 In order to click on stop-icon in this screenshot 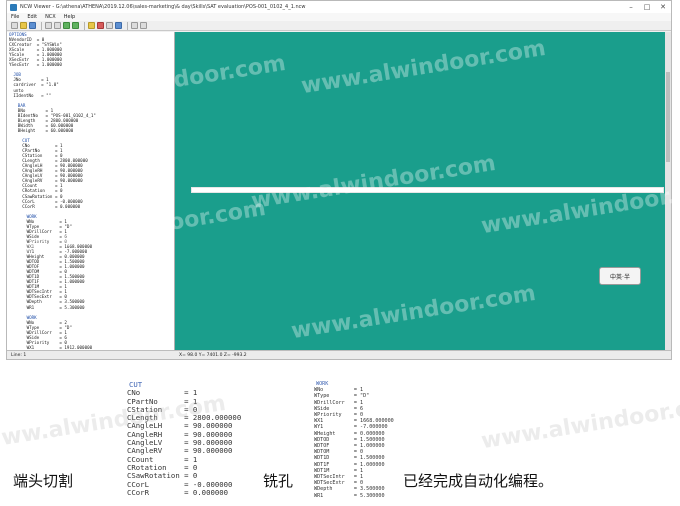, I will do `click(100, 25)`.